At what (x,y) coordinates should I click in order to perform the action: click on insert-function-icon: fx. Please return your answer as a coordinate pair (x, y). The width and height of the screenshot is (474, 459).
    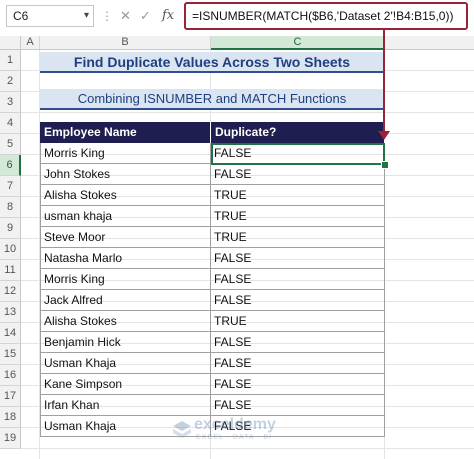
    Looking at the image, I should click on (168, 16).